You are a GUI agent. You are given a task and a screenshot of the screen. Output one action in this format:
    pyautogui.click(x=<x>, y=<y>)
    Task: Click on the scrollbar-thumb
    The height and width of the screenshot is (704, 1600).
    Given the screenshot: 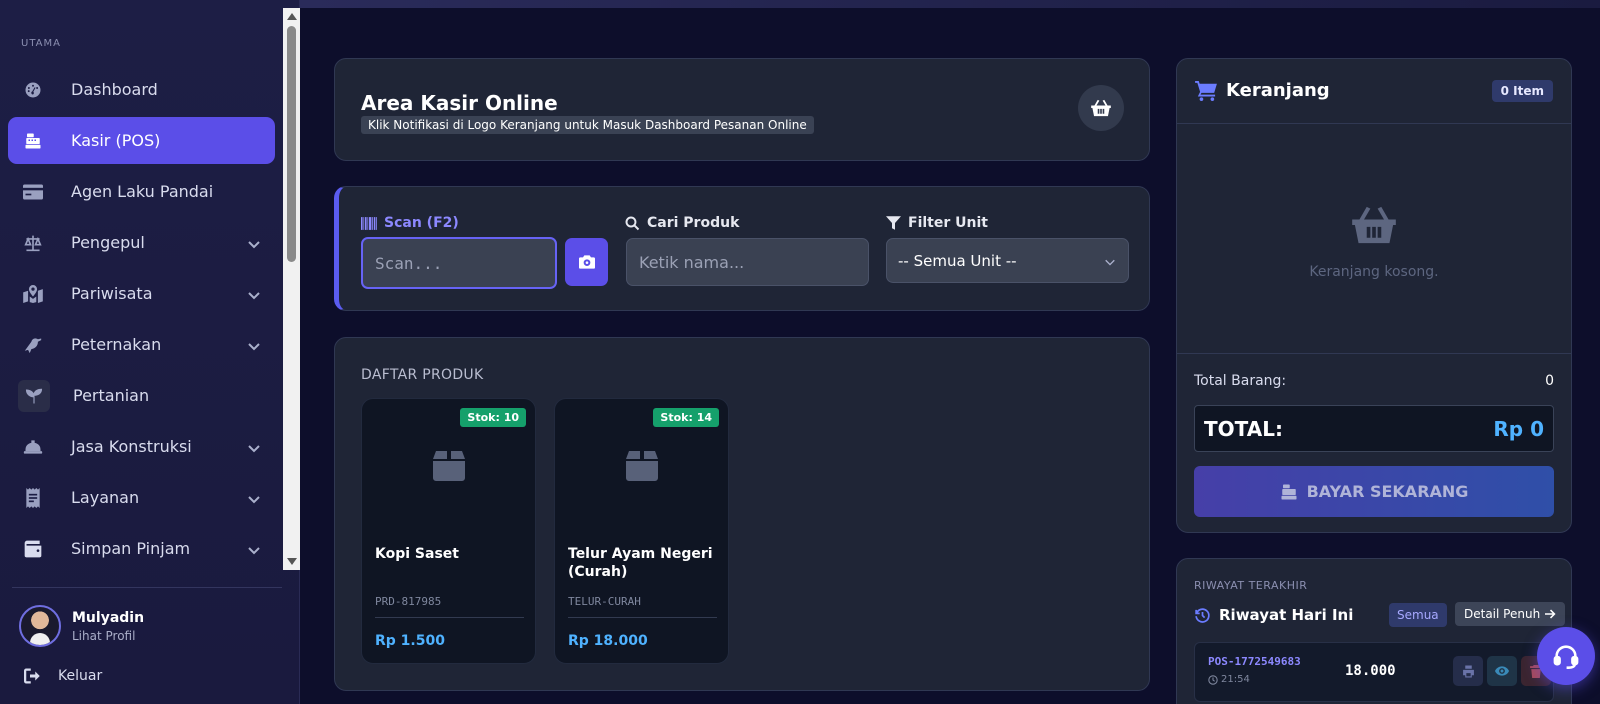 What is the action you would take?
    pyautogui.click(x=291, y=144)
    